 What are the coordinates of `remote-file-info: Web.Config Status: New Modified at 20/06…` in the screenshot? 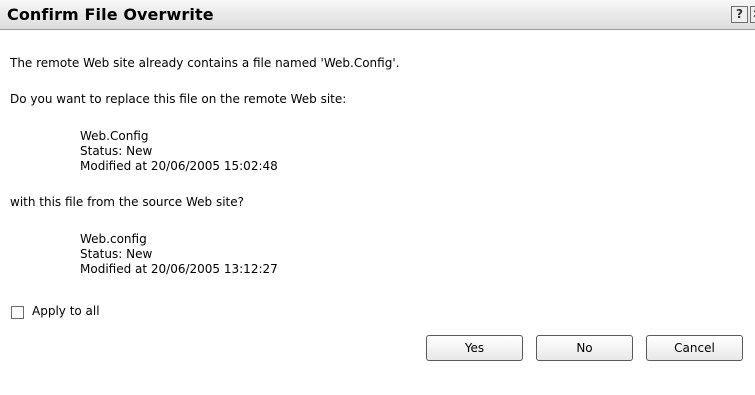 It's located at (179, 151).